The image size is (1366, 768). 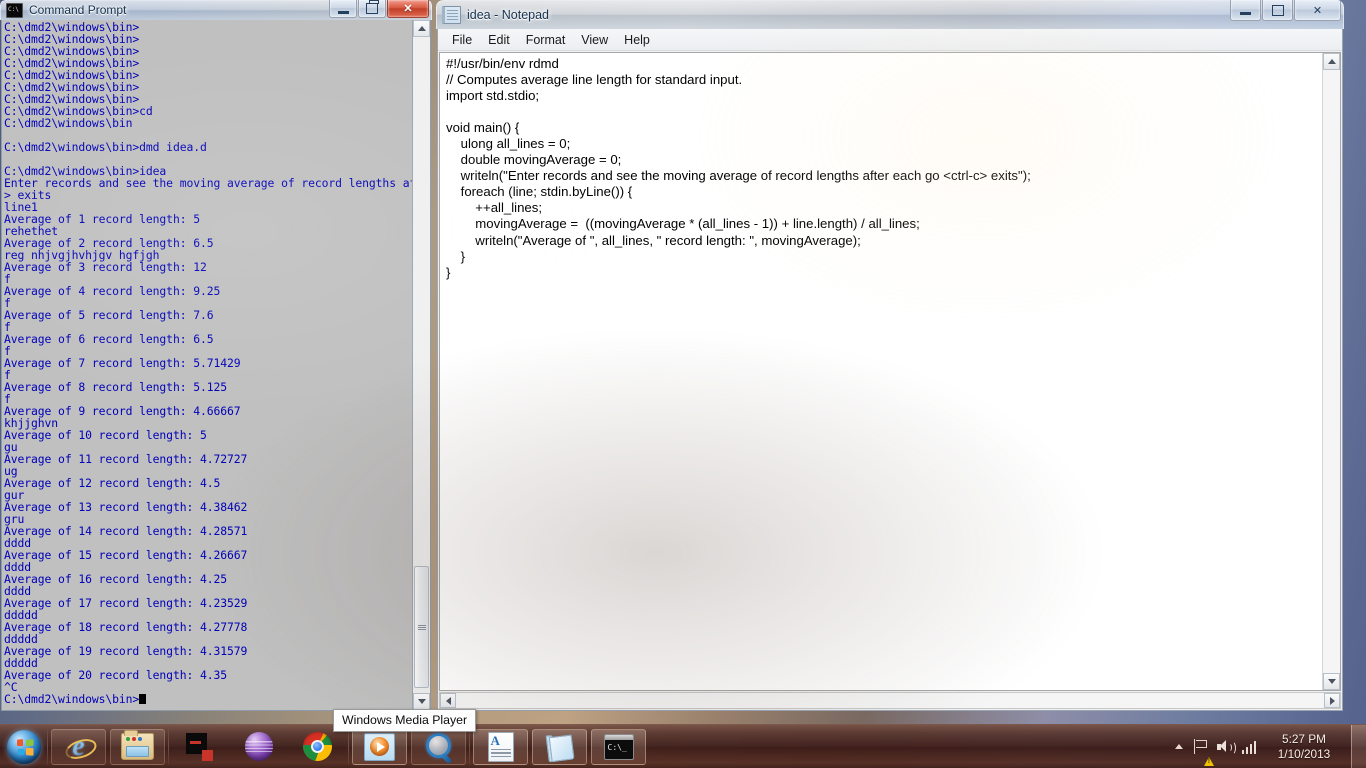 I want to click on clock: 5:27 PM 1/10/2013, so click(x=1304, y=747).